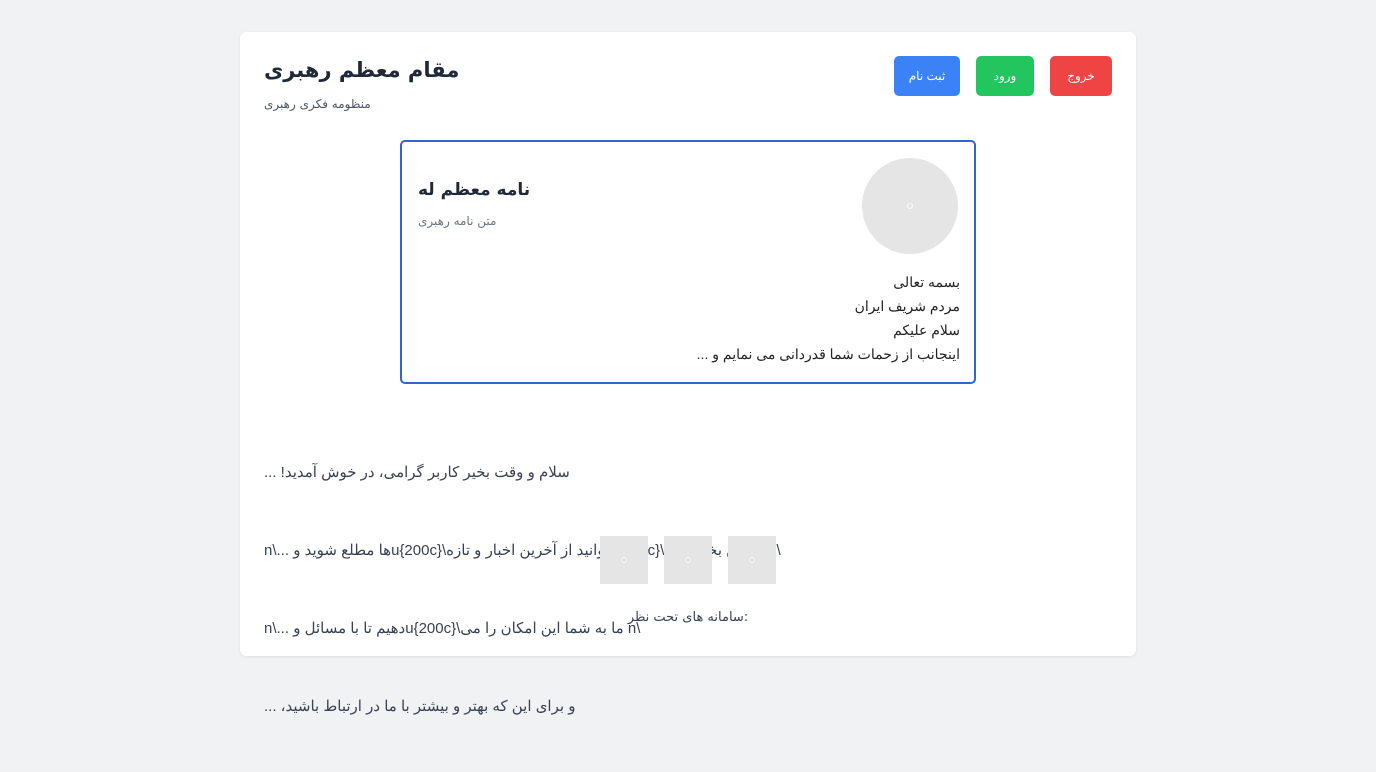 This screenshot has height=772, width=1376. Describe the element at coordinates (927, 76) in the screenshot. I see `register-button: ثبت نام` at that location.